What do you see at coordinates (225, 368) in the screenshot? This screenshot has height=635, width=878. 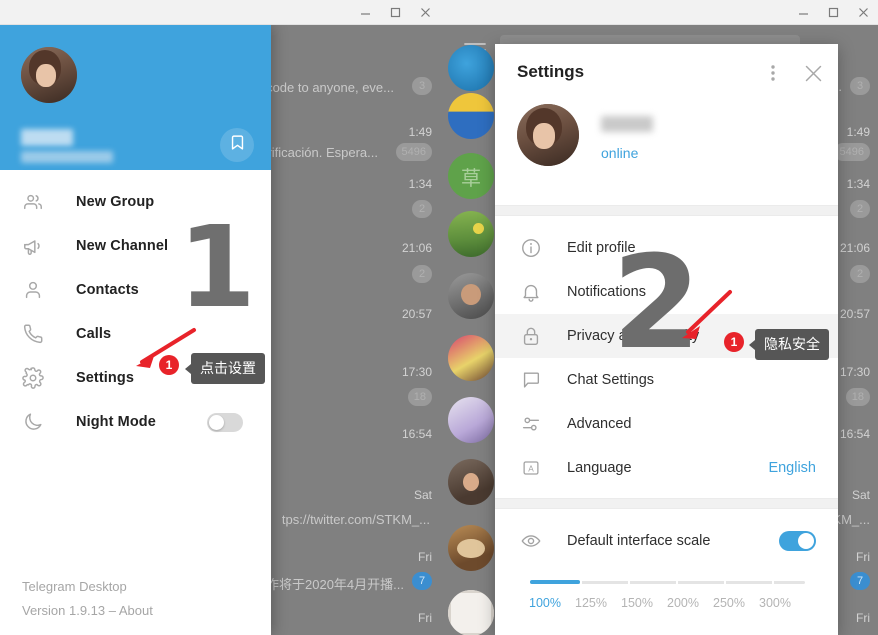 I see `annotation-tooltip-1: 点击设置` at bounding box center [225, 368].